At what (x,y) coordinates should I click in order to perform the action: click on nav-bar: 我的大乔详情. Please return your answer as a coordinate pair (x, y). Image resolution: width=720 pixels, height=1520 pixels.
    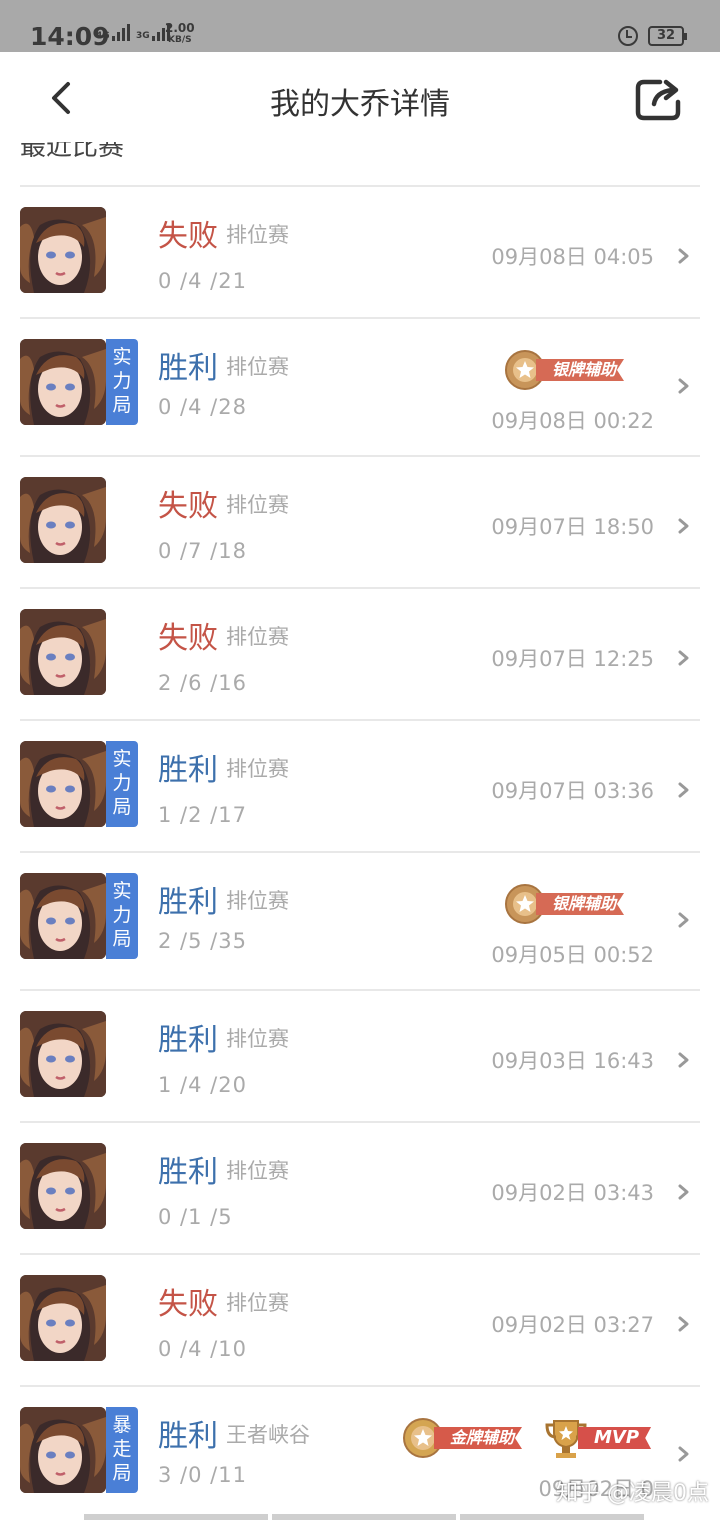
    Looking at the image, I should click on (360, 97).